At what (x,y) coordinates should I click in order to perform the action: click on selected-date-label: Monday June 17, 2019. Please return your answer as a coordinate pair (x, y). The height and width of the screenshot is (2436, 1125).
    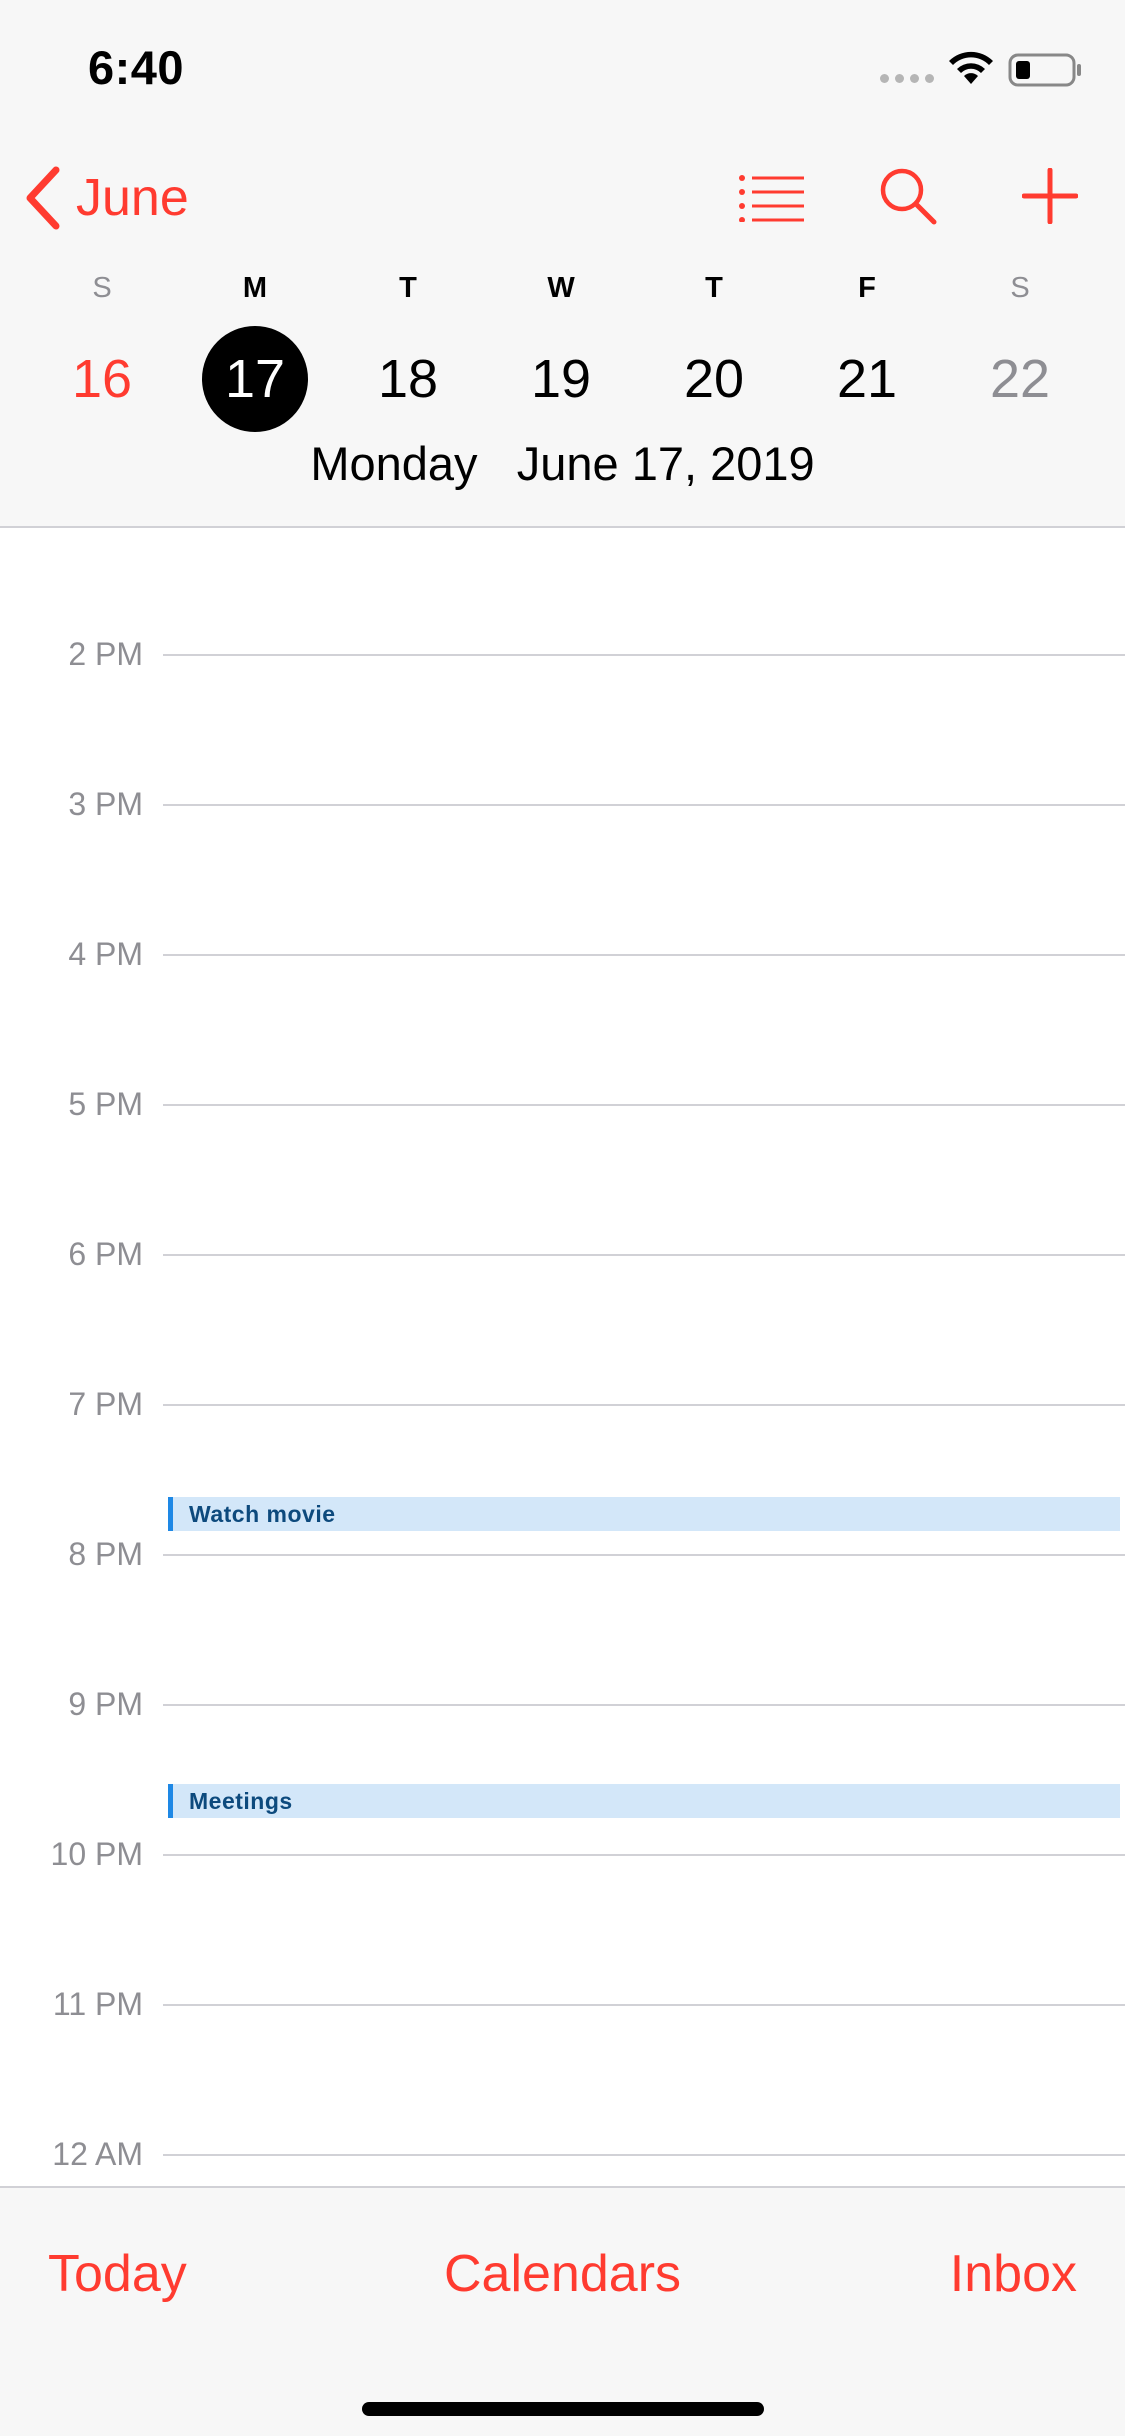
    Looking at the image, I should click on (562, 463).